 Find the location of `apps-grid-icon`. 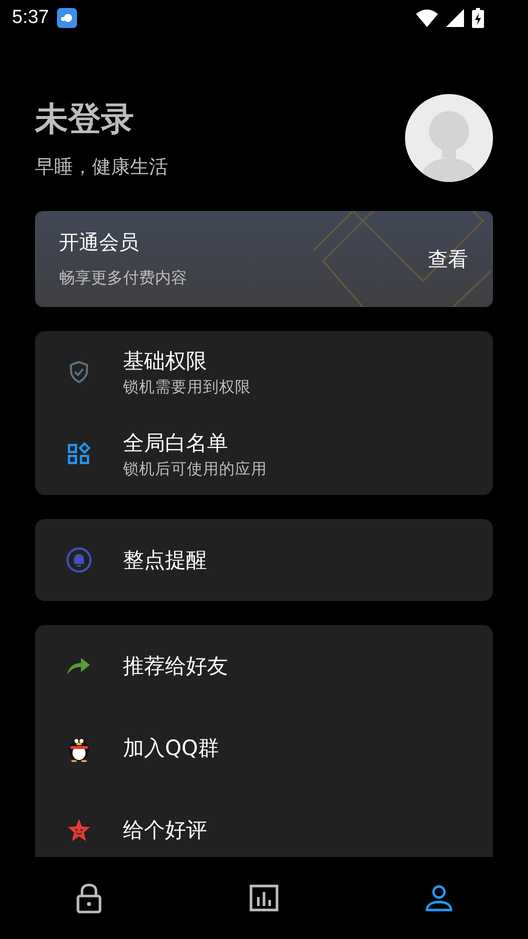

apps-grid-icon is located at coordinates (79, 454).